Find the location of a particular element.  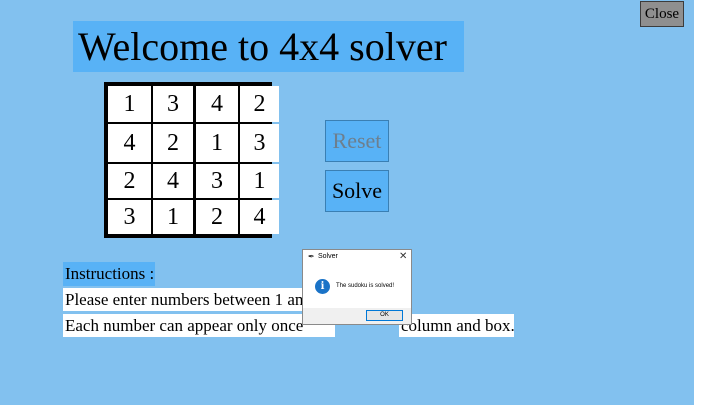

instruction-line-2-right: column and box. is located at coordinates (456, 325).